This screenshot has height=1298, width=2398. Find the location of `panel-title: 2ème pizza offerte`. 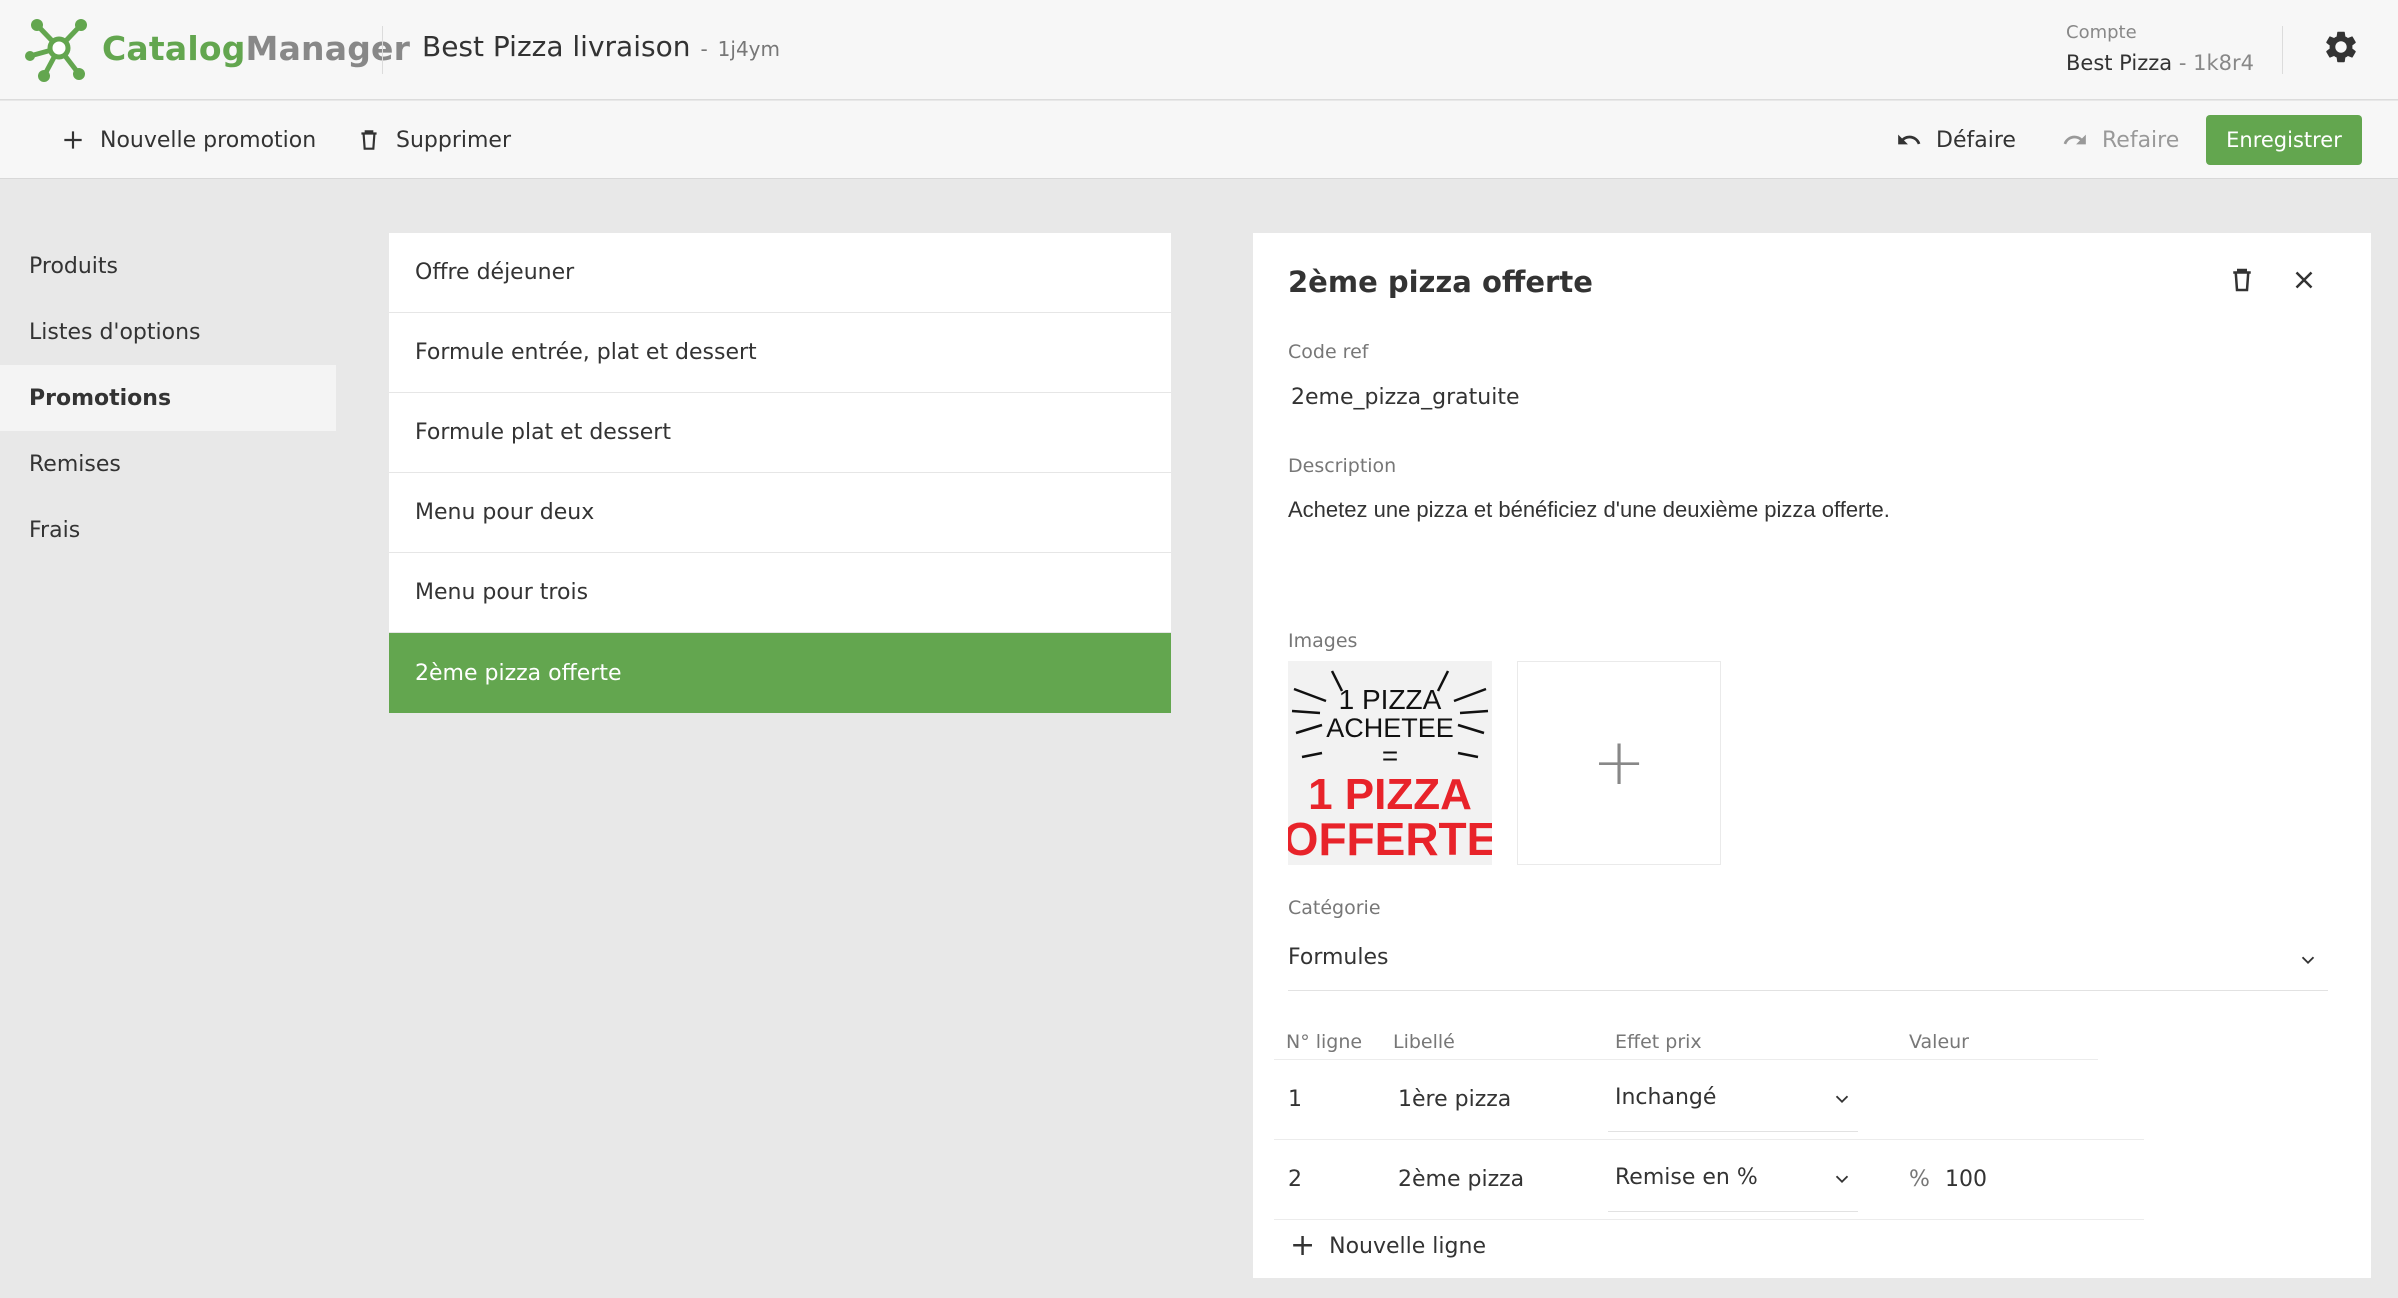

panel-title: 2ème pizza offerte is located at coordinates (1440, 282).